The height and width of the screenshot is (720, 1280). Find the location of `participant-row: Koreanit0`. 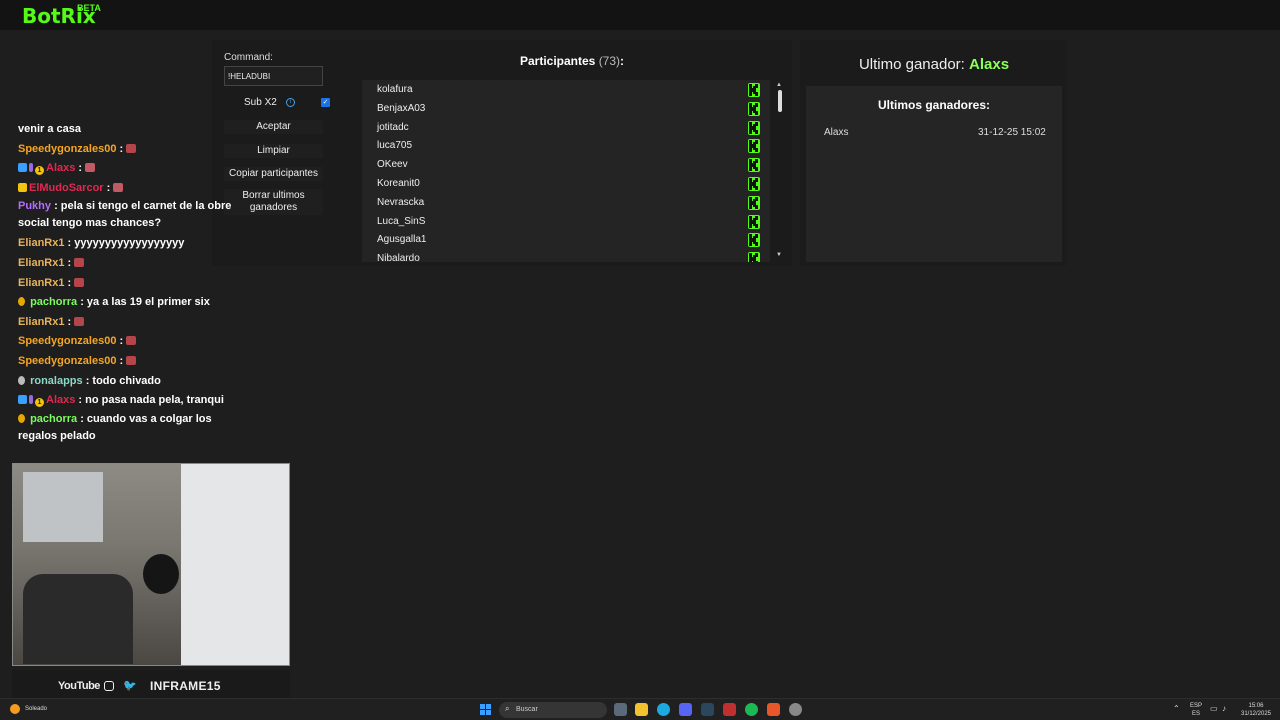

participant-row: Koreanit0 is located at coordinates (566, 183).